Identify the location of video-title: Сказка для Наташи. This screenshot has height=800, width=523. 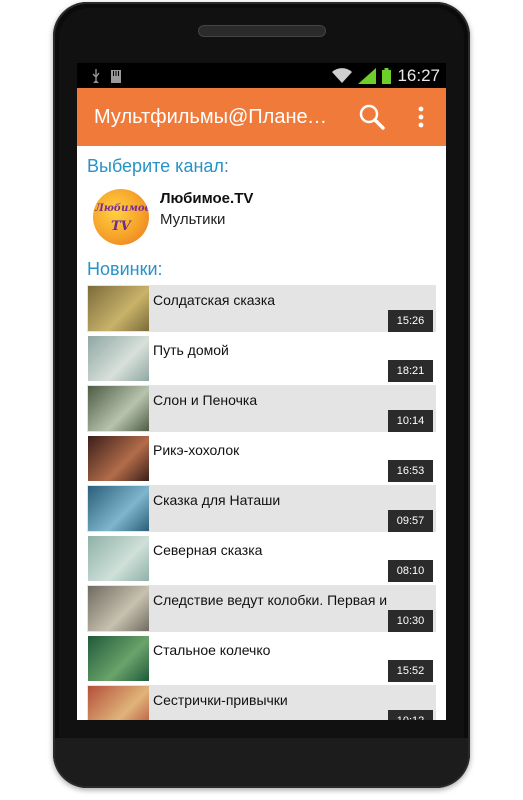
(217, 500).